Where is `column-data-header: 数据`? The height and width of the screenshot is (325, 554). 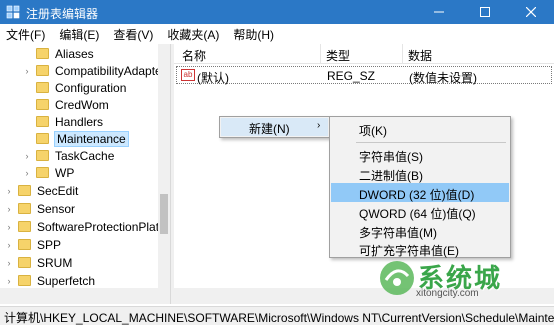
column-data-header: 数据 is located at coordinates (420, 55).